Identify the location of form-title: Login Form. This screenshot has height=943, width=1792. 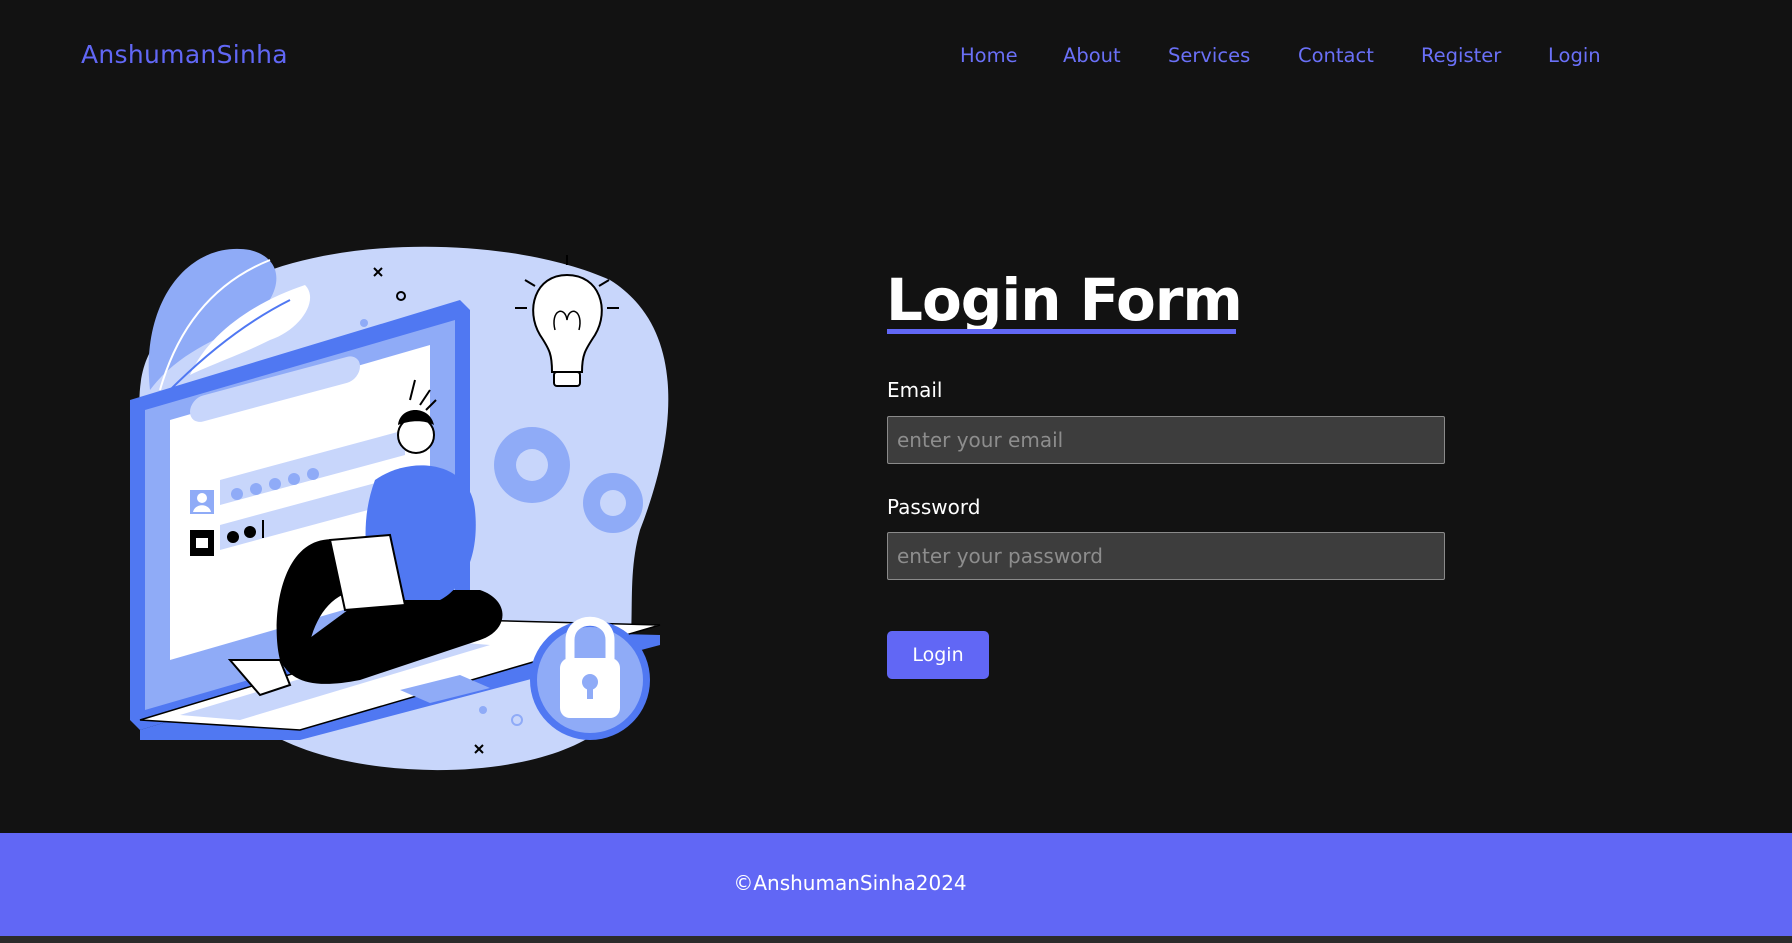
(1064, 300).